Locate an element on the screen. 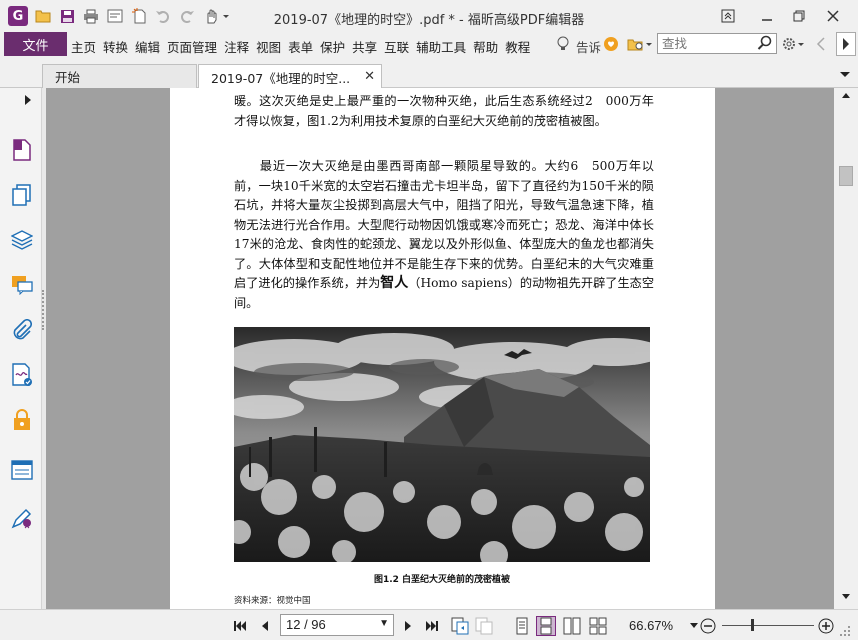 This screenshot has width=858, height=640. tab-list-dropdown-icon is located at coordinates (845, 75).